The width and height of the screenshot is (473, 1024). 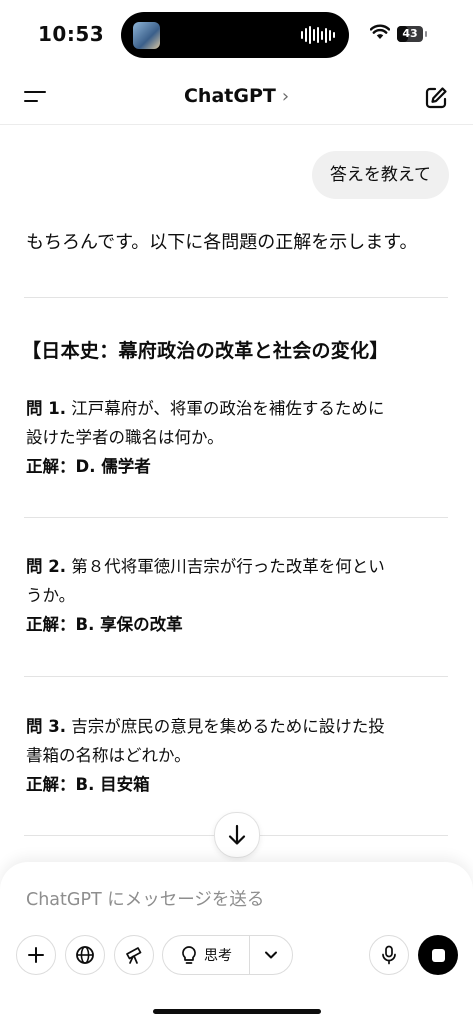 I want to click on app-title: ChatGPT, so click(x=229, y=96).